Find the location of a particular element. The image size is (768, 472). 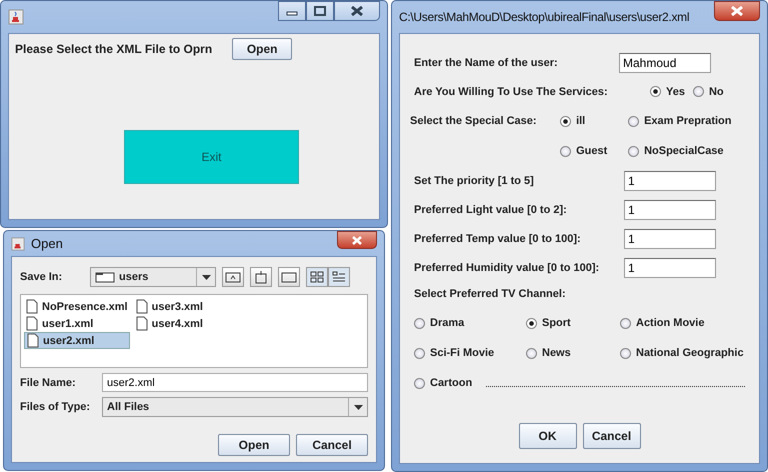

list-view-button is located at coordinates (317, 277).